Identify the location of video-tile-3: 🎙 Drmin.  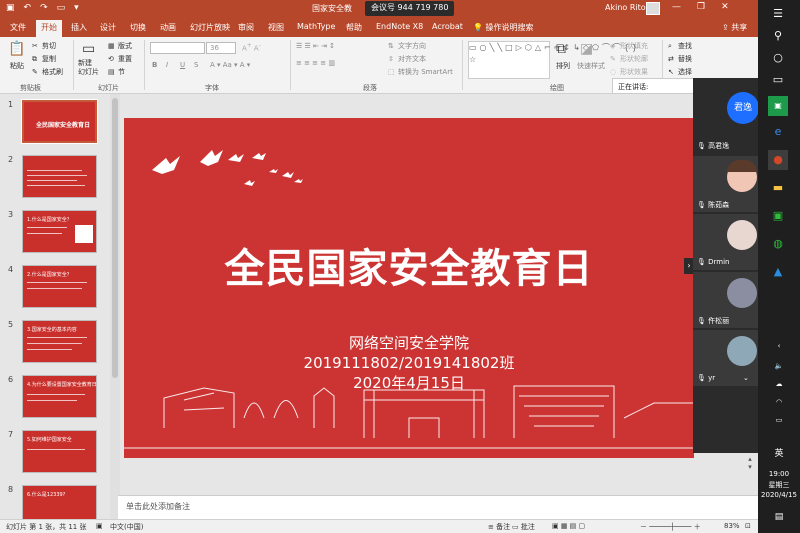
(725, 242).